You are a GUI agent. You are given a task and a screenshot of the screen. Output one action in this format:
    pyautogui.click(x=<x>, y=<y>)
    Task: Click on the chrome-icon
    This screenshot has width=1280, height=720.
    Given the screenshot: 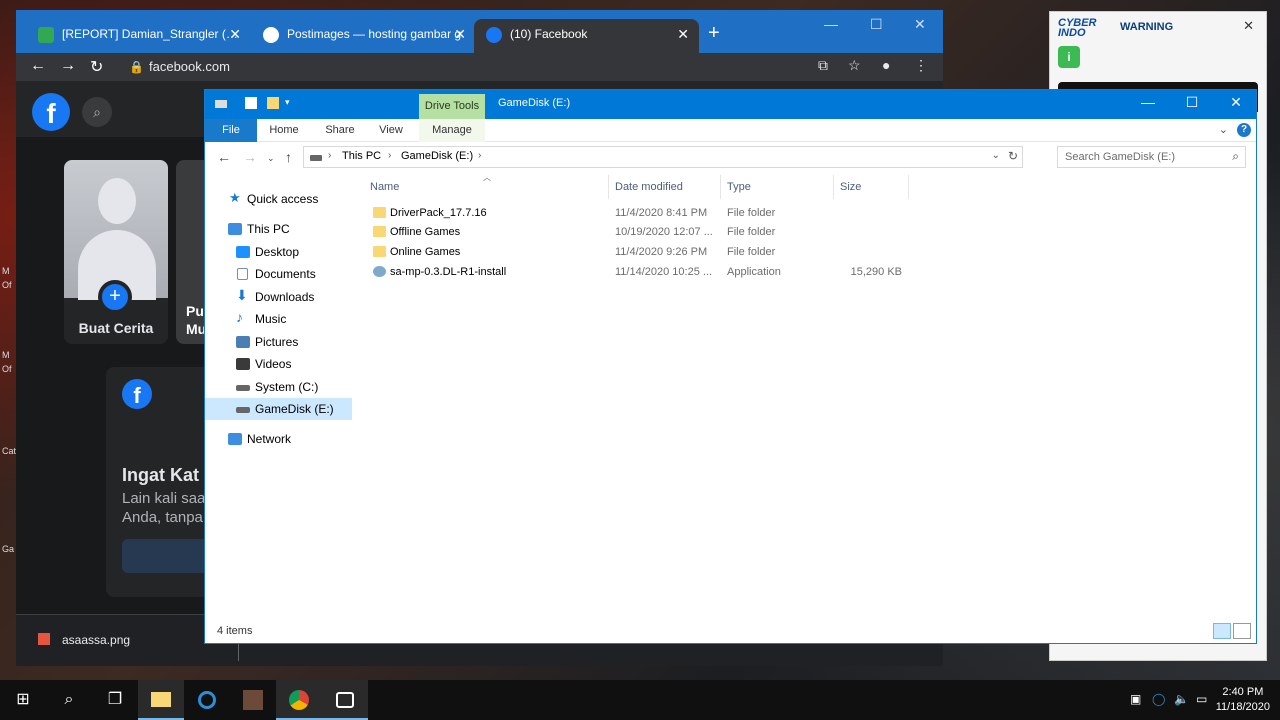 What is the action you would take?
    pyautogui.click(x=299, y=700)
    